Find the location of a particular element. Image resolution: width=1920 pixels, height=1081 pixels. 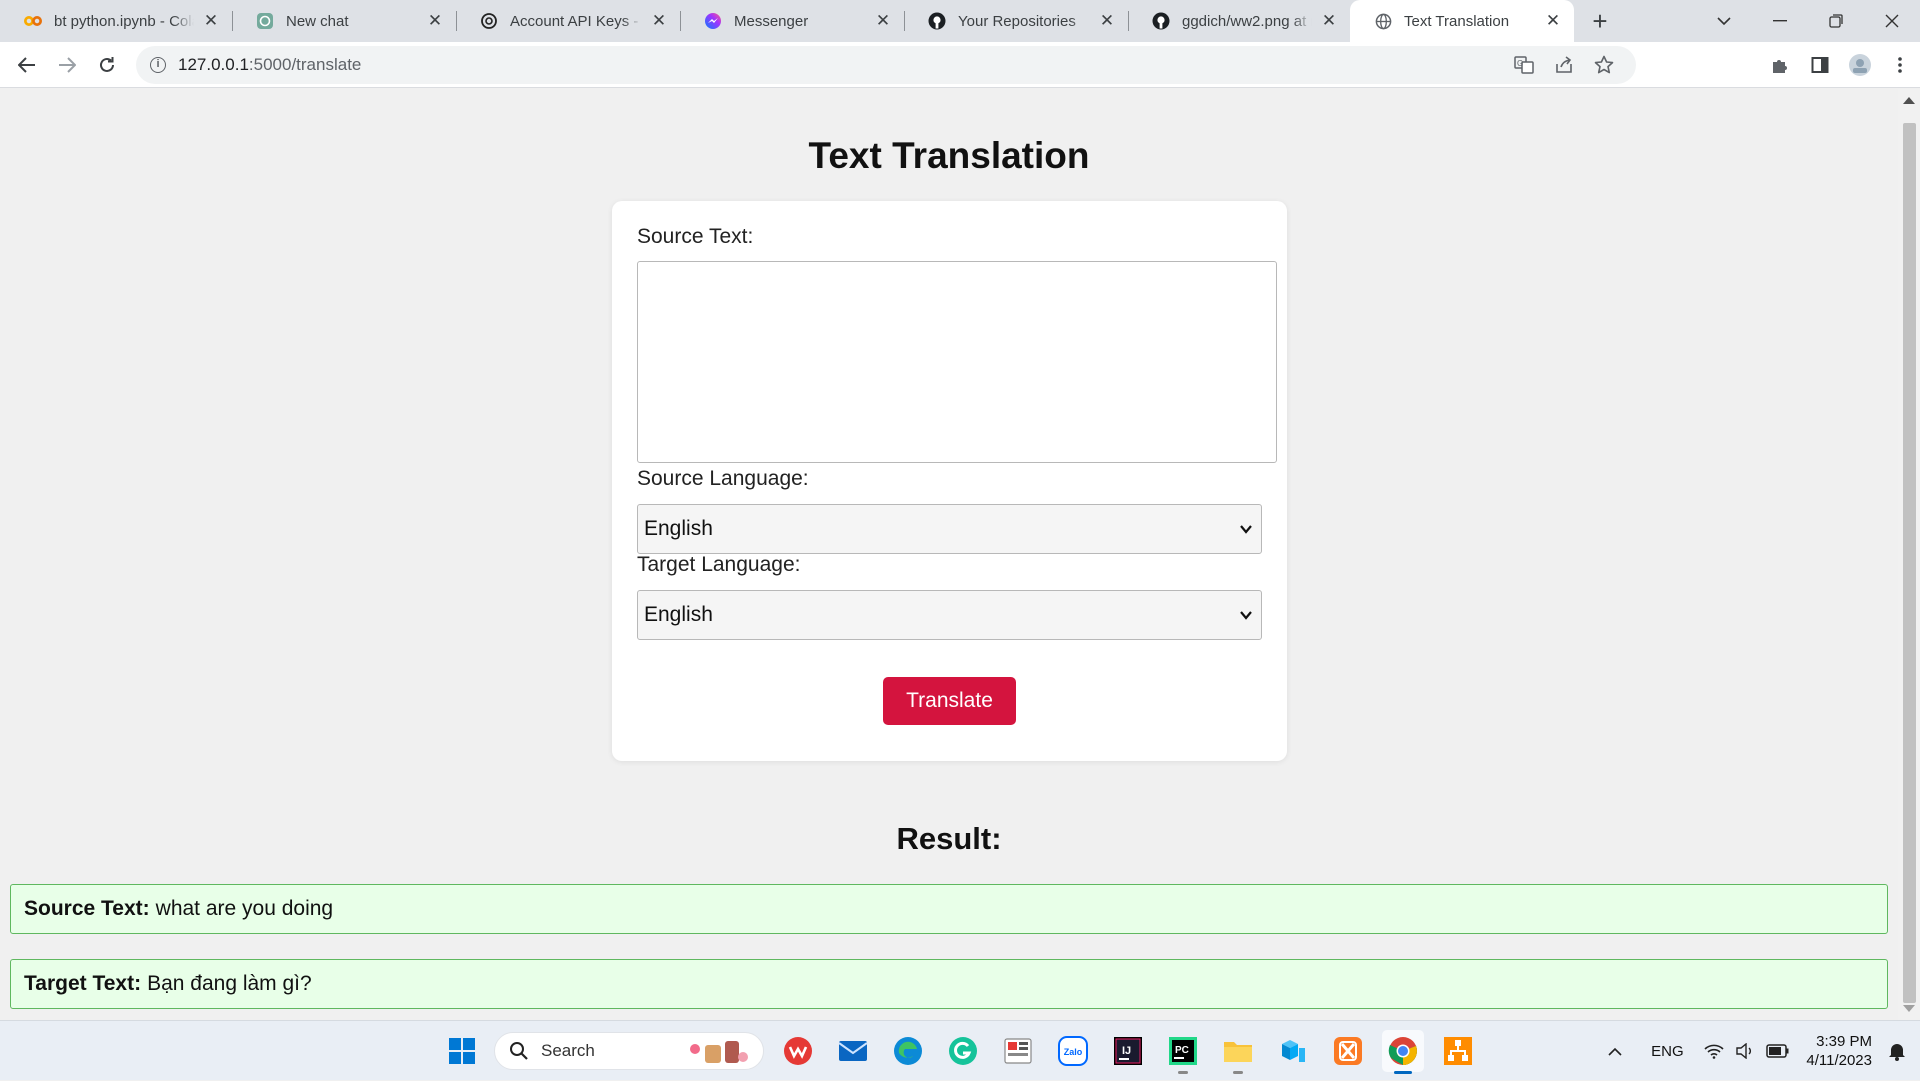

result-target-label: Target Text: is located at coordinates (83, 983).